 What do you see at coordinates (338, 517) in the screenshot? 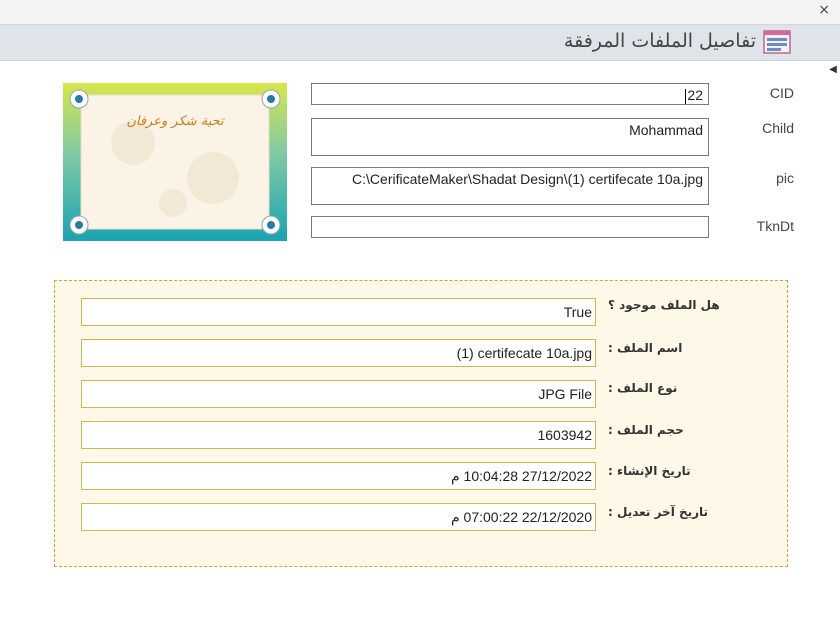
I see `modified-date-field: 22/12/2020 07:00:22 م` at bounding box center [338, 517].